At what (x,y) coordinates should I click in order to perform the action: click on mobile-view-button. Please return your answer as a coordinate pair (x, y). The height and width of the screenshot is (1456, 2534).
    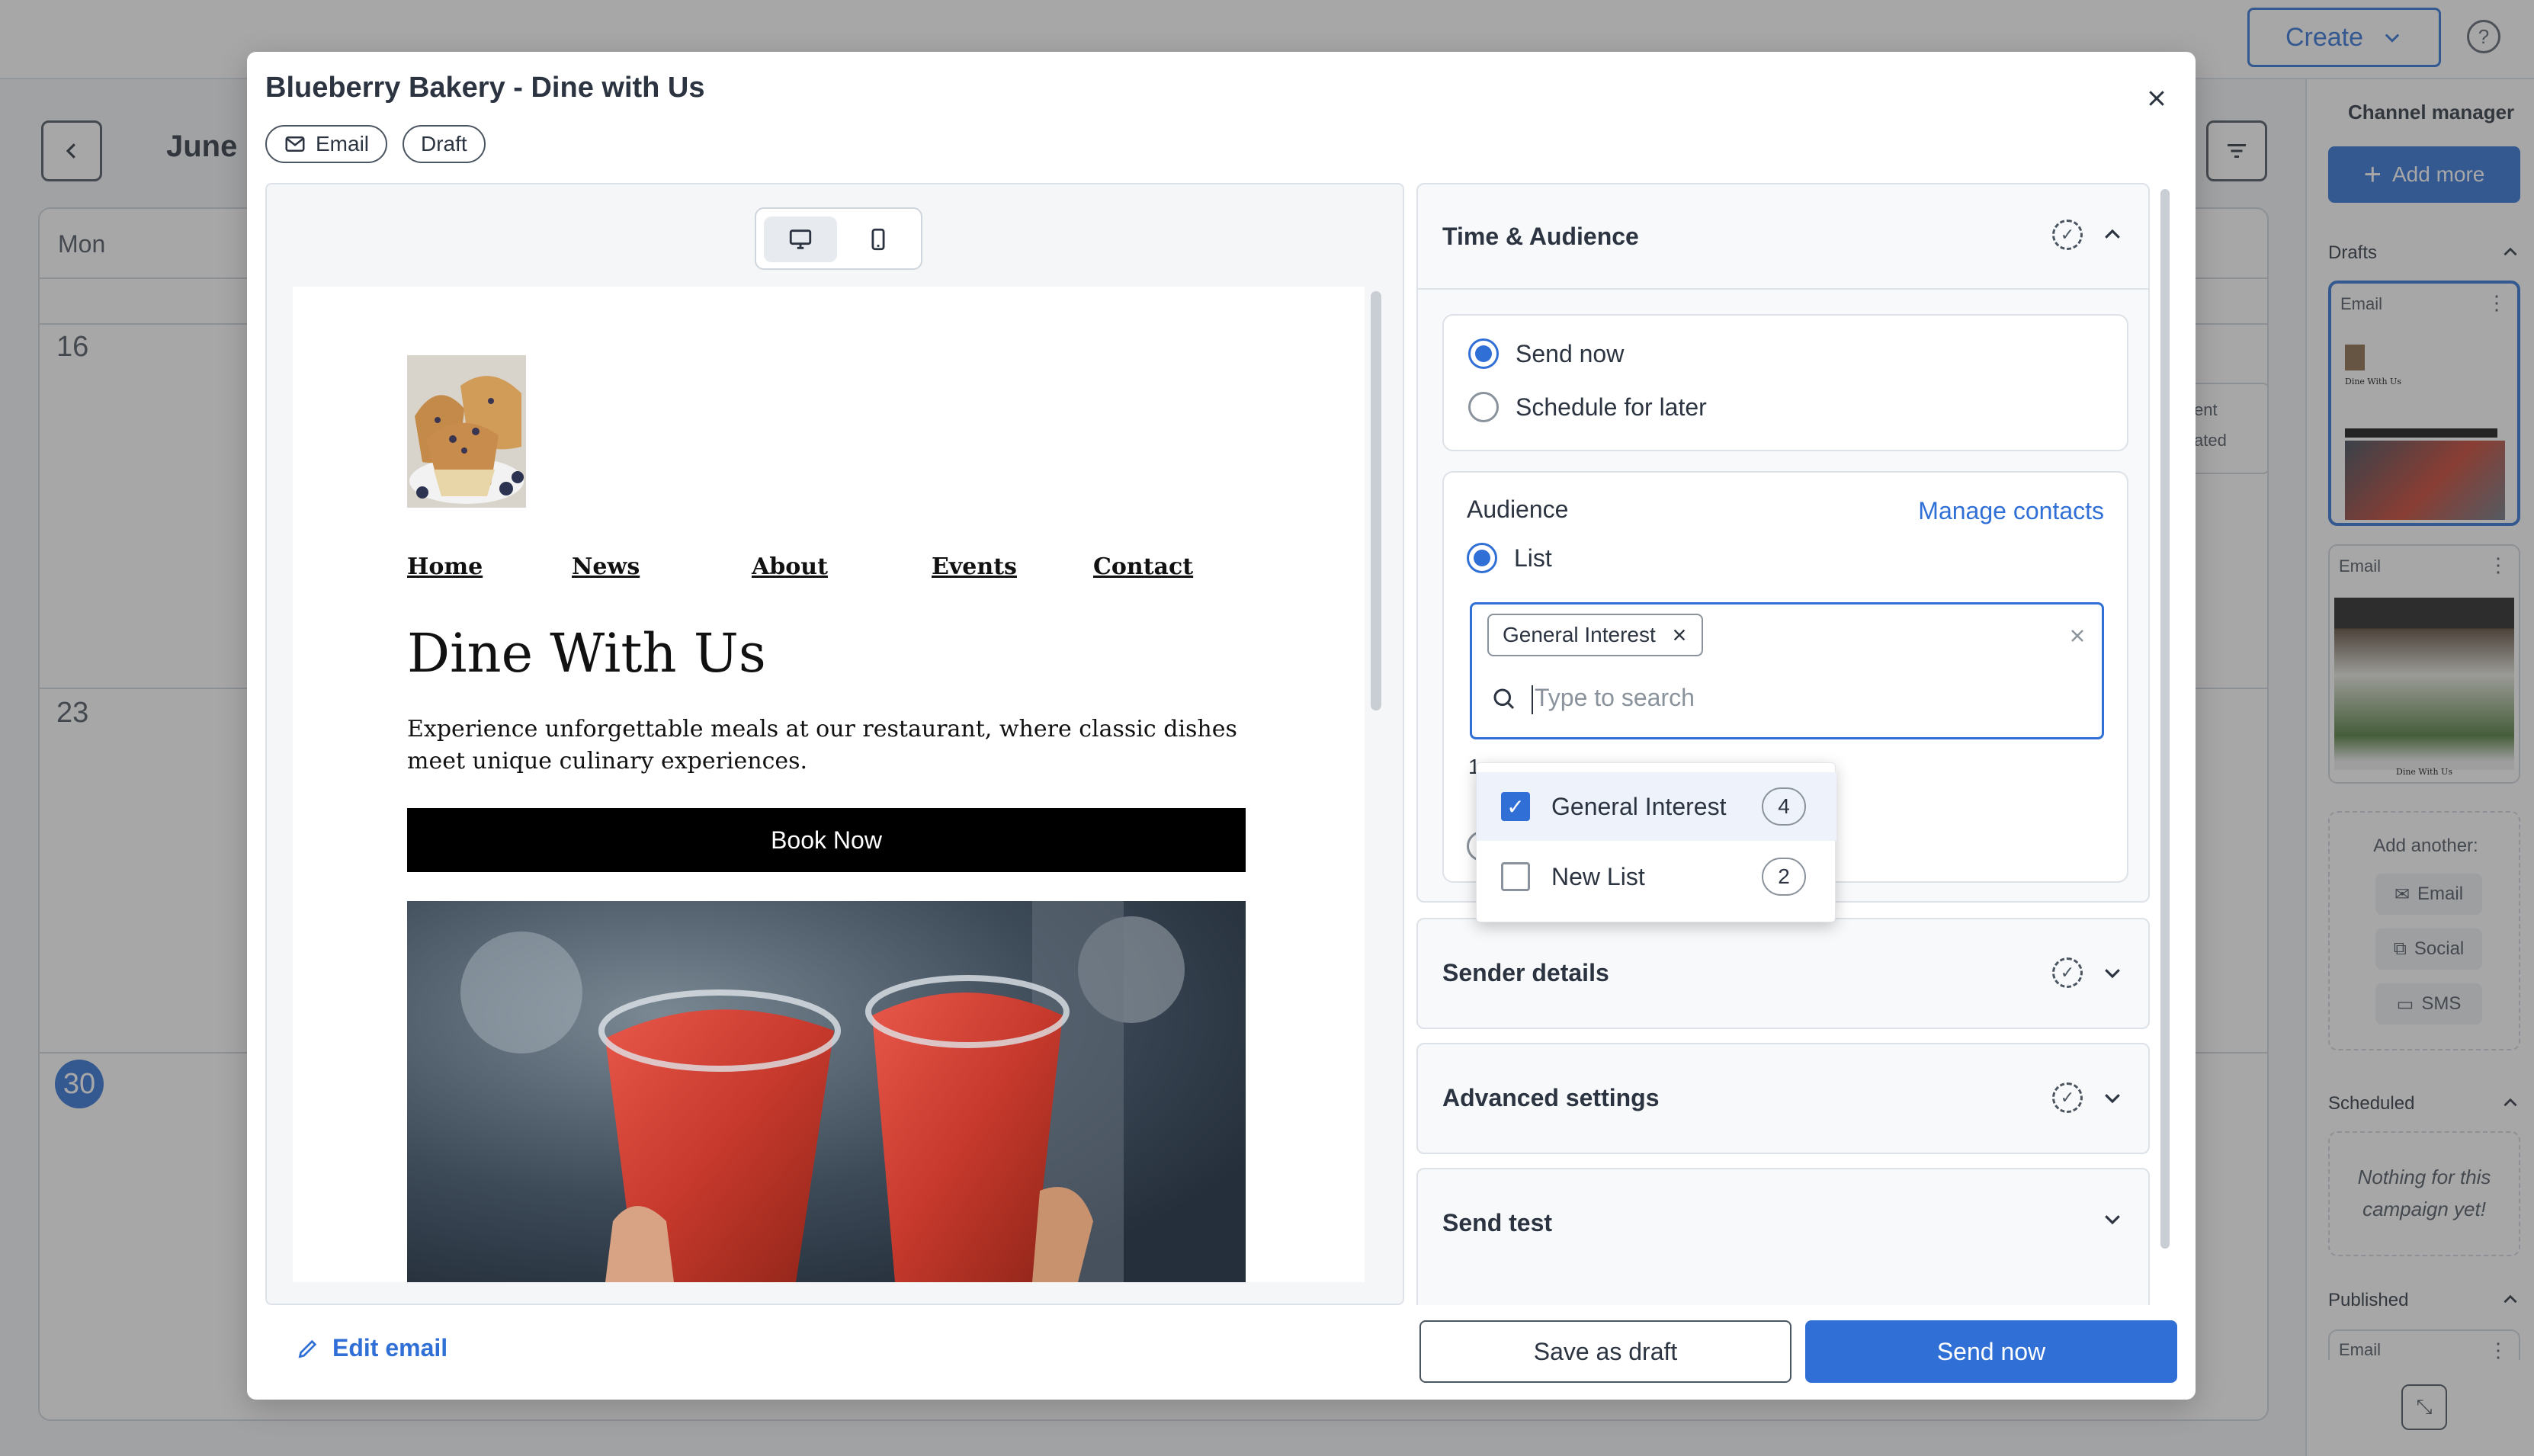
    Looking at the image, I should click on (879, 239).